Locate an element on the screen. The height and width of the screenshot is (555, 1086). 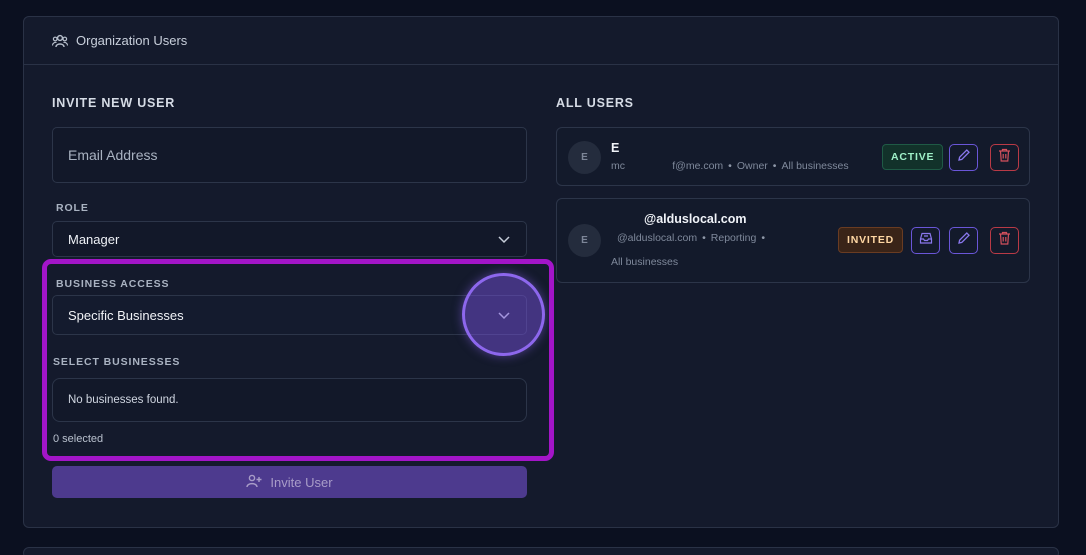
card-header: Organization Users is located at coordinates (541, 41).